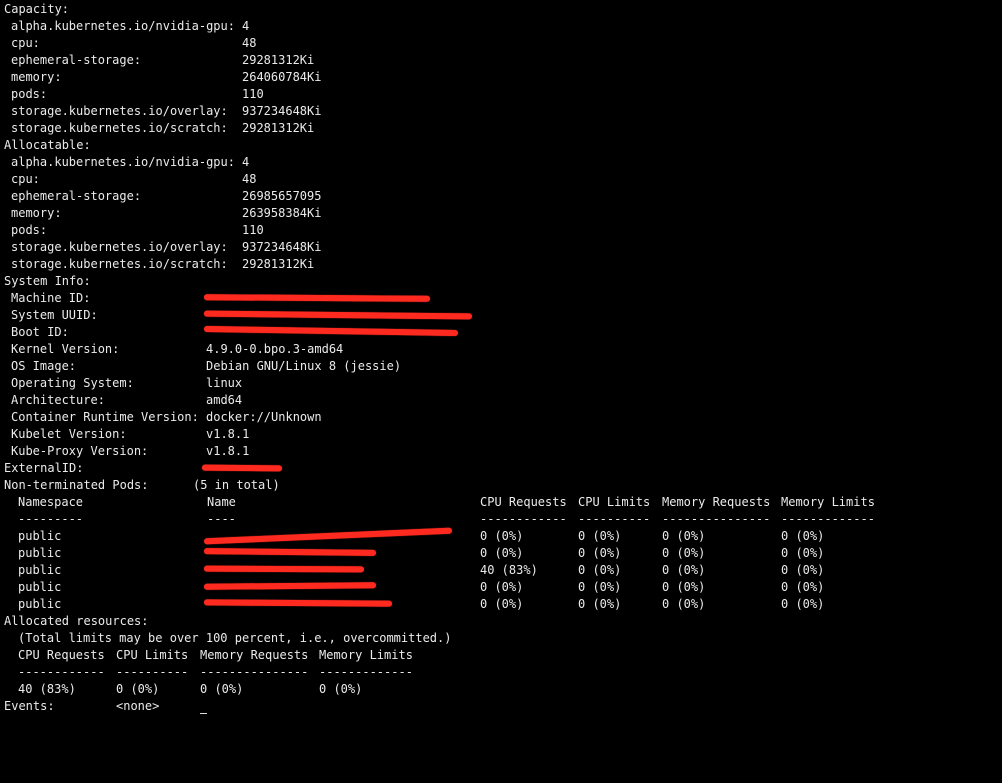  Describe the element at coordinates (253, 230) in the screenshot. I see `allocatable-value: 110` at that location.